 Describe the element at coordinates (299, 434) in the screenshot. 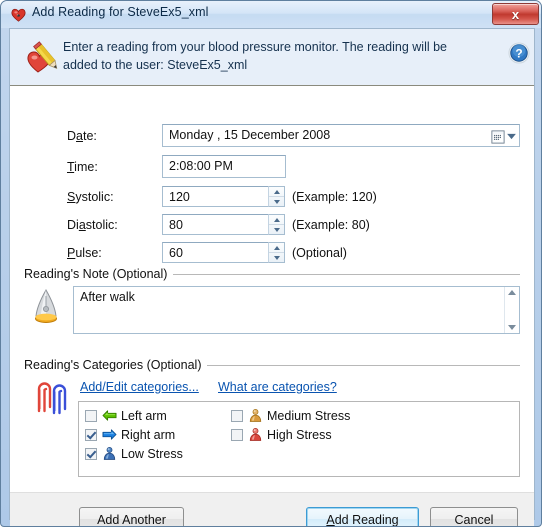

I see `category-label: High Stress` at that location.